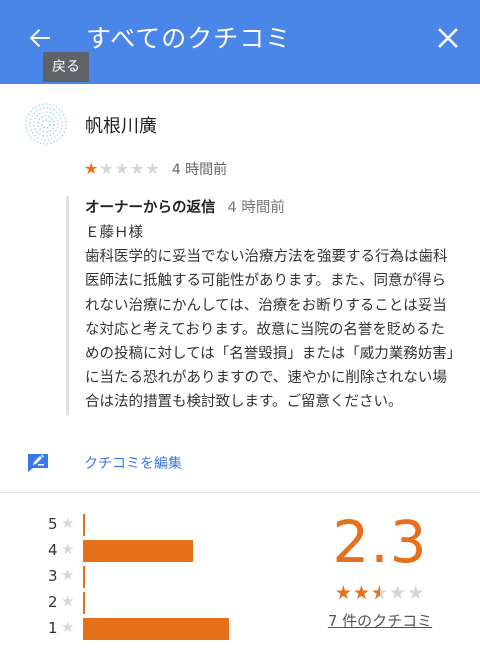 Image resolution: width=480 pixels, height=660 pixels. I want to click on owner-reply-time: 4 時間前, so click(256, 208).